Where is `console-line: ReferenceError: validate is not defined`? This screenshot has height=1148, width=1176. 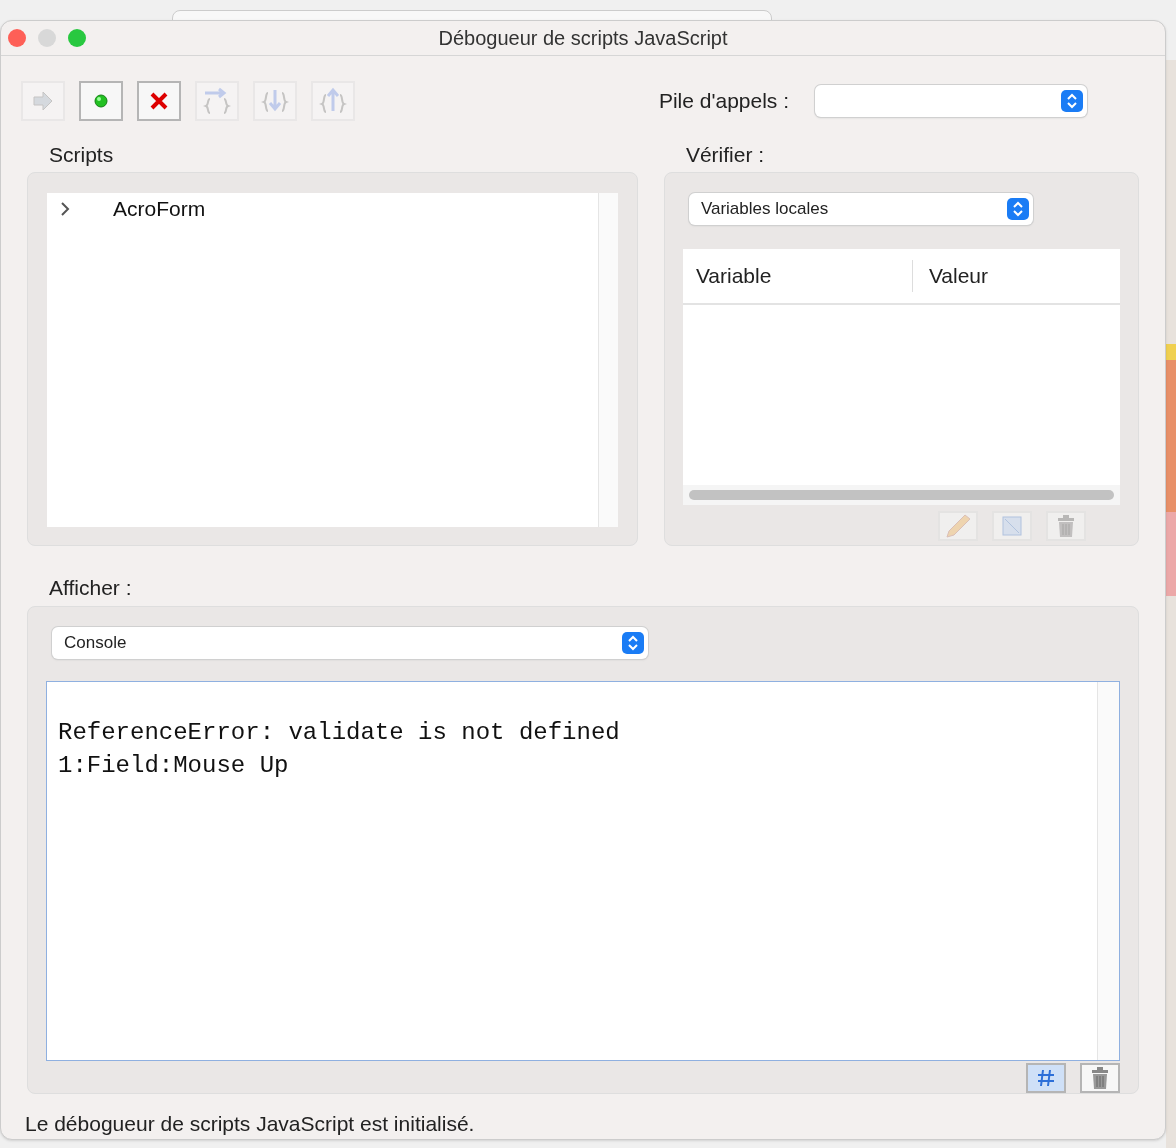 console-line: ReferenceError: validate is not defined is located at coordinates (339, 732).